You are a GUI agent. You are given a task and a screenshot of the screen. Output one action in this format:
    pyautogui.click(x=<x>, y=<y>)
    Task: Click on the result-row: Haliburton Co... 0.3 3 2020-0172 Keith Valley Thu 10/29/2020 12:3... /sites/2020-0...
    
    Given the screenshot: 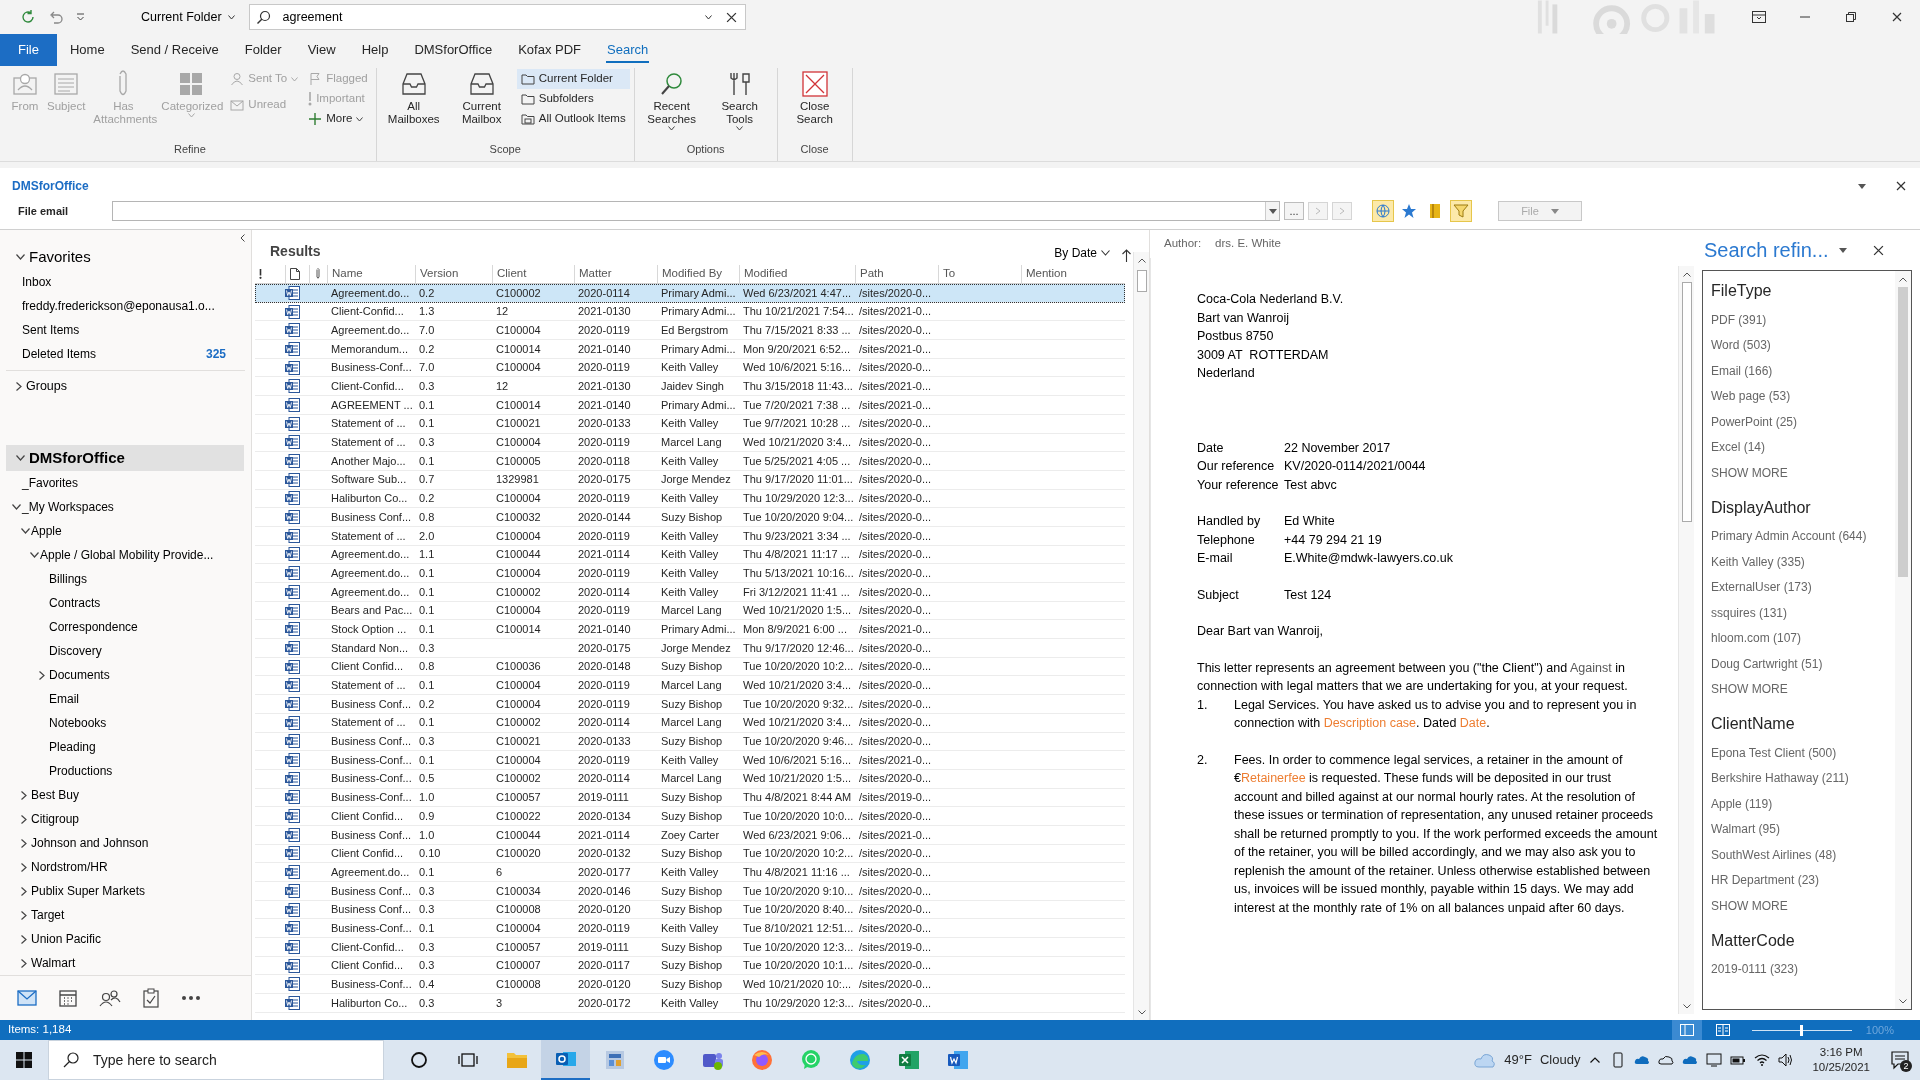 What is the action you would take?
    pyautogui.click(x=690, y=1003)
    